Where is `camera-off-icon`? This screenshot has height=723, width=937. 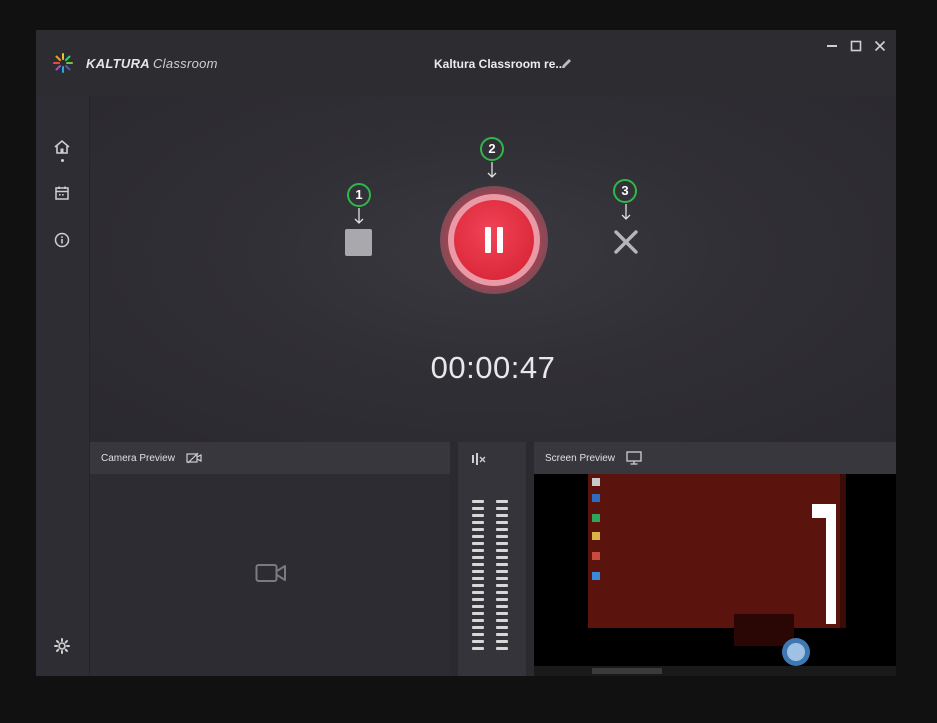
camera-off-icon is located at coordinates (194, 458).